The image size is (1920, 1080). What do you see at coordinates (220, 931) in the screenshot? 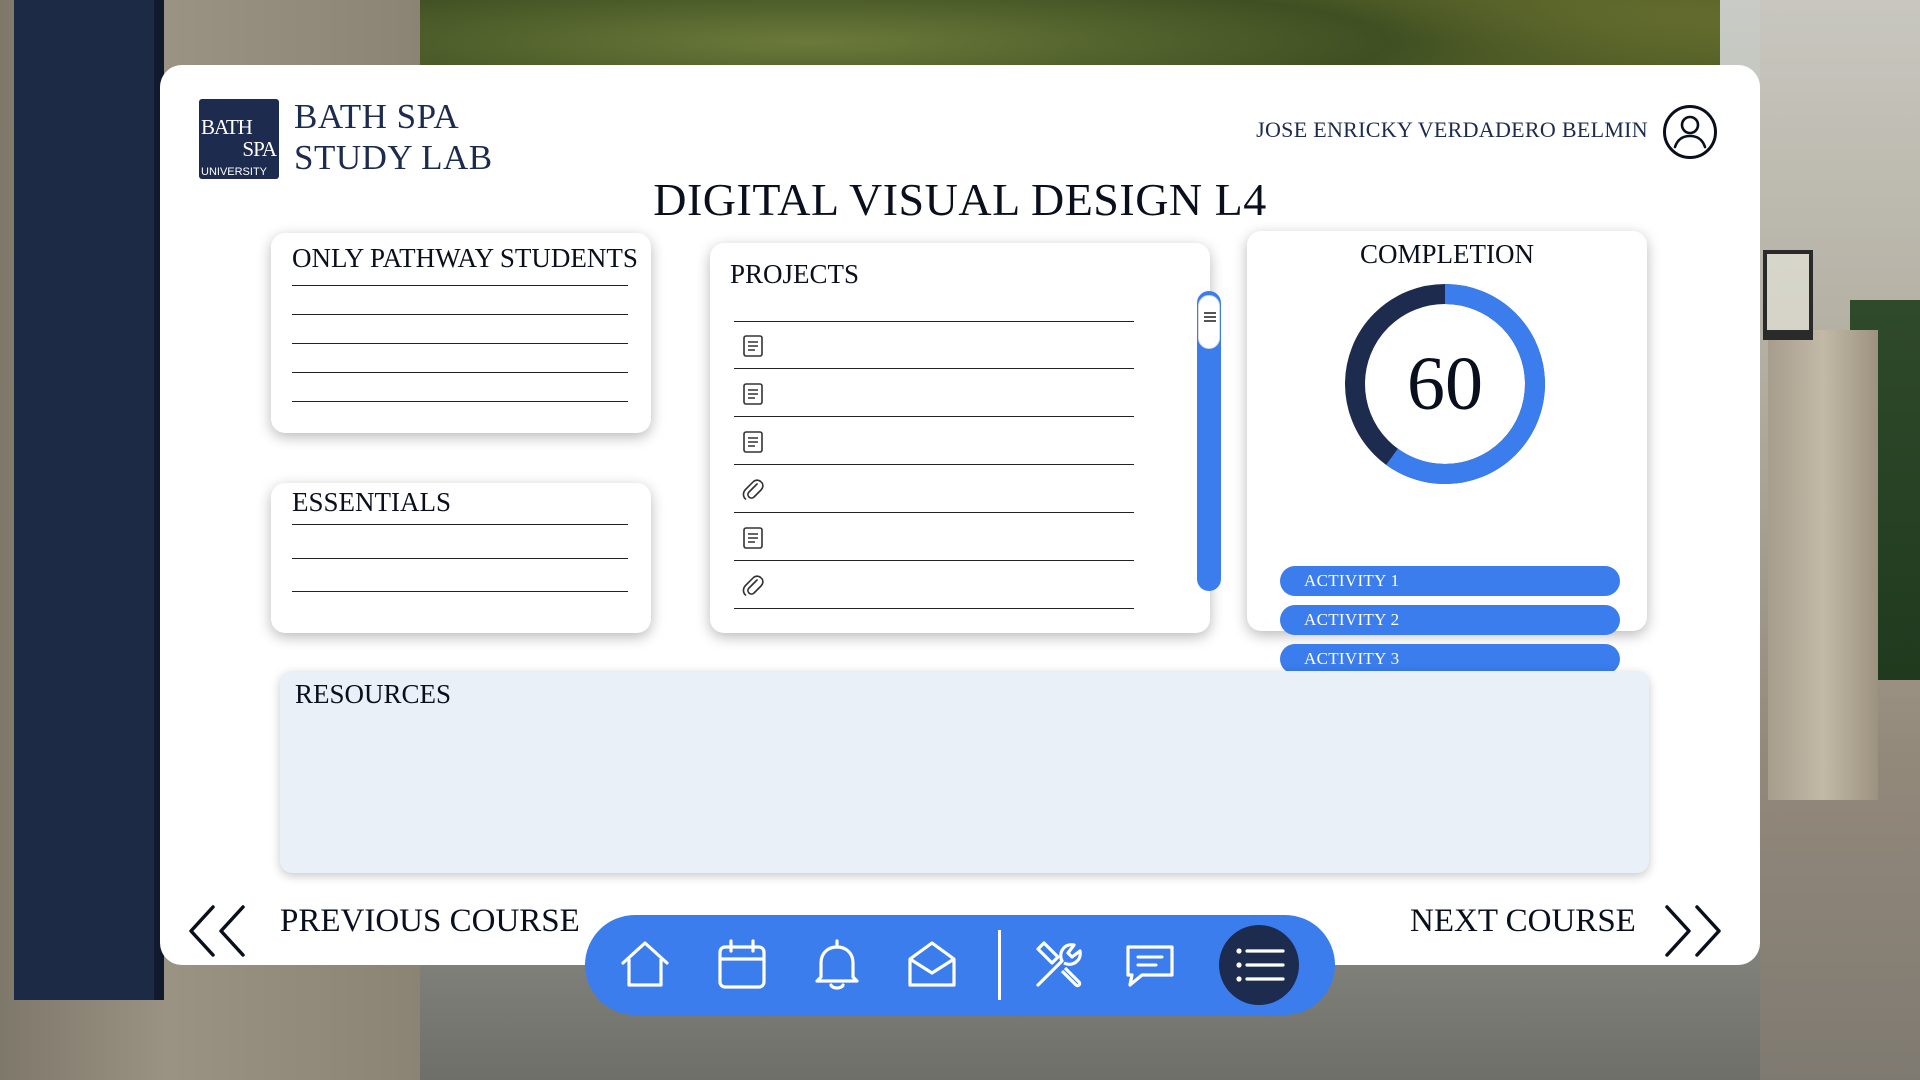
I see `previous-chevrons-icon` at bounding box center [220, 931].